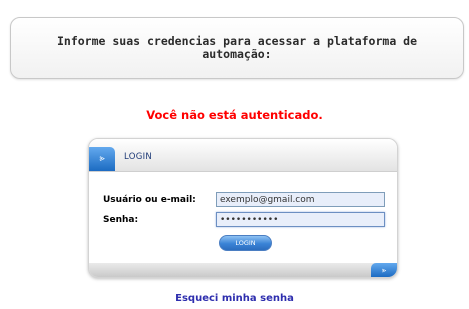 This screenshot has height=309, width=469. Describe the element at coordinates (121, 220) in the screenshot. I see `password-label: Senha:` at that location.